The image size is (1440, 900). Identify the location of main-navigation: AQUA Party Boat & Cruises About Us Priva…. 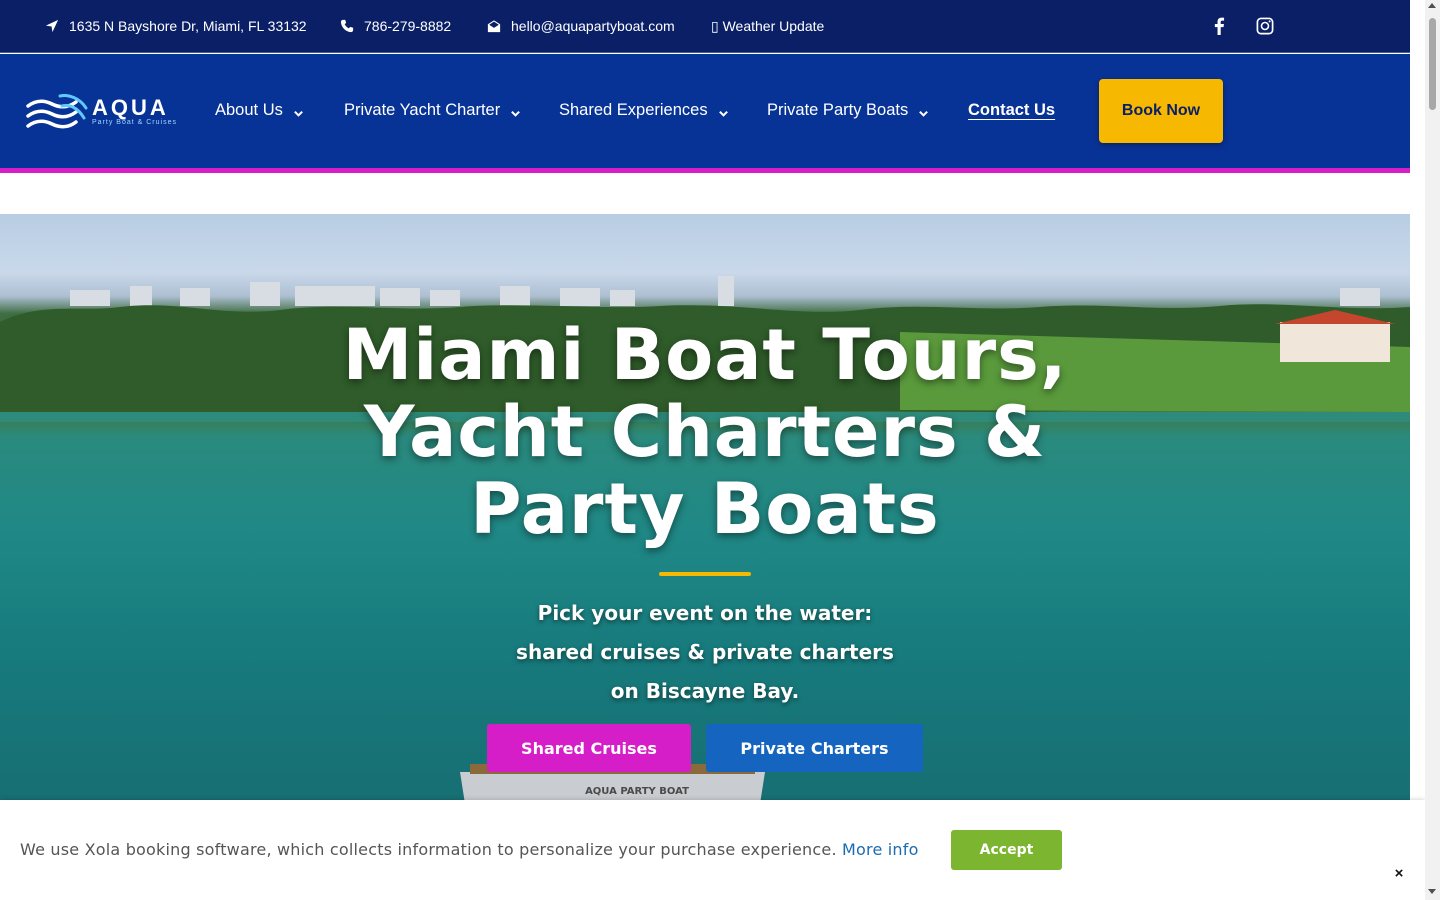
(705, 111).